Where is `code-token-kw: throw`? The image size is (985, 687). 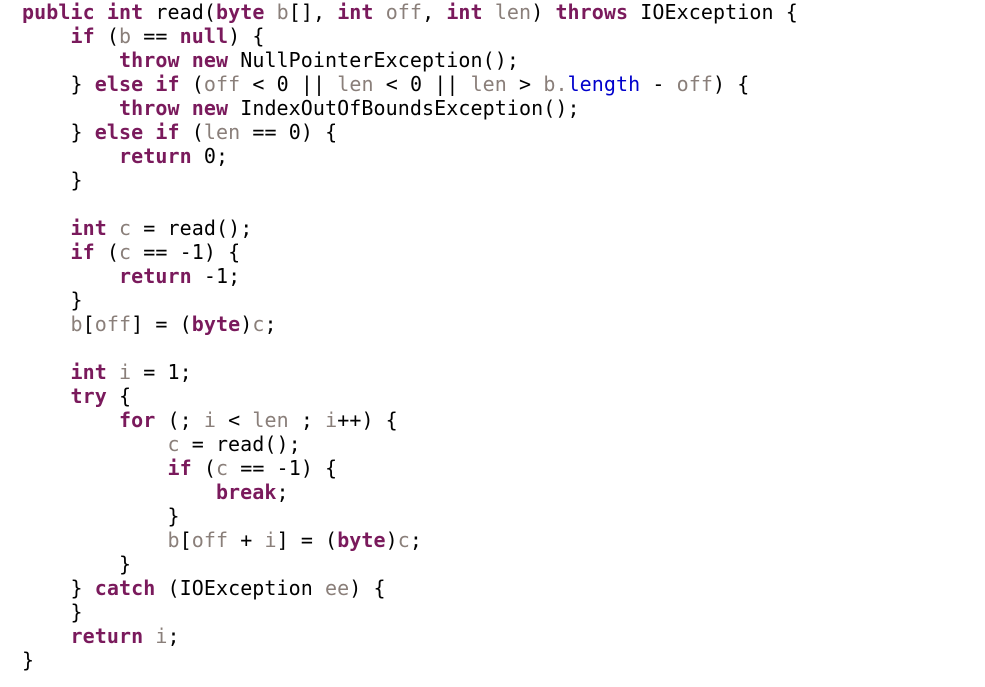
code-token-kw: throw is located at coordinates (149, 60).